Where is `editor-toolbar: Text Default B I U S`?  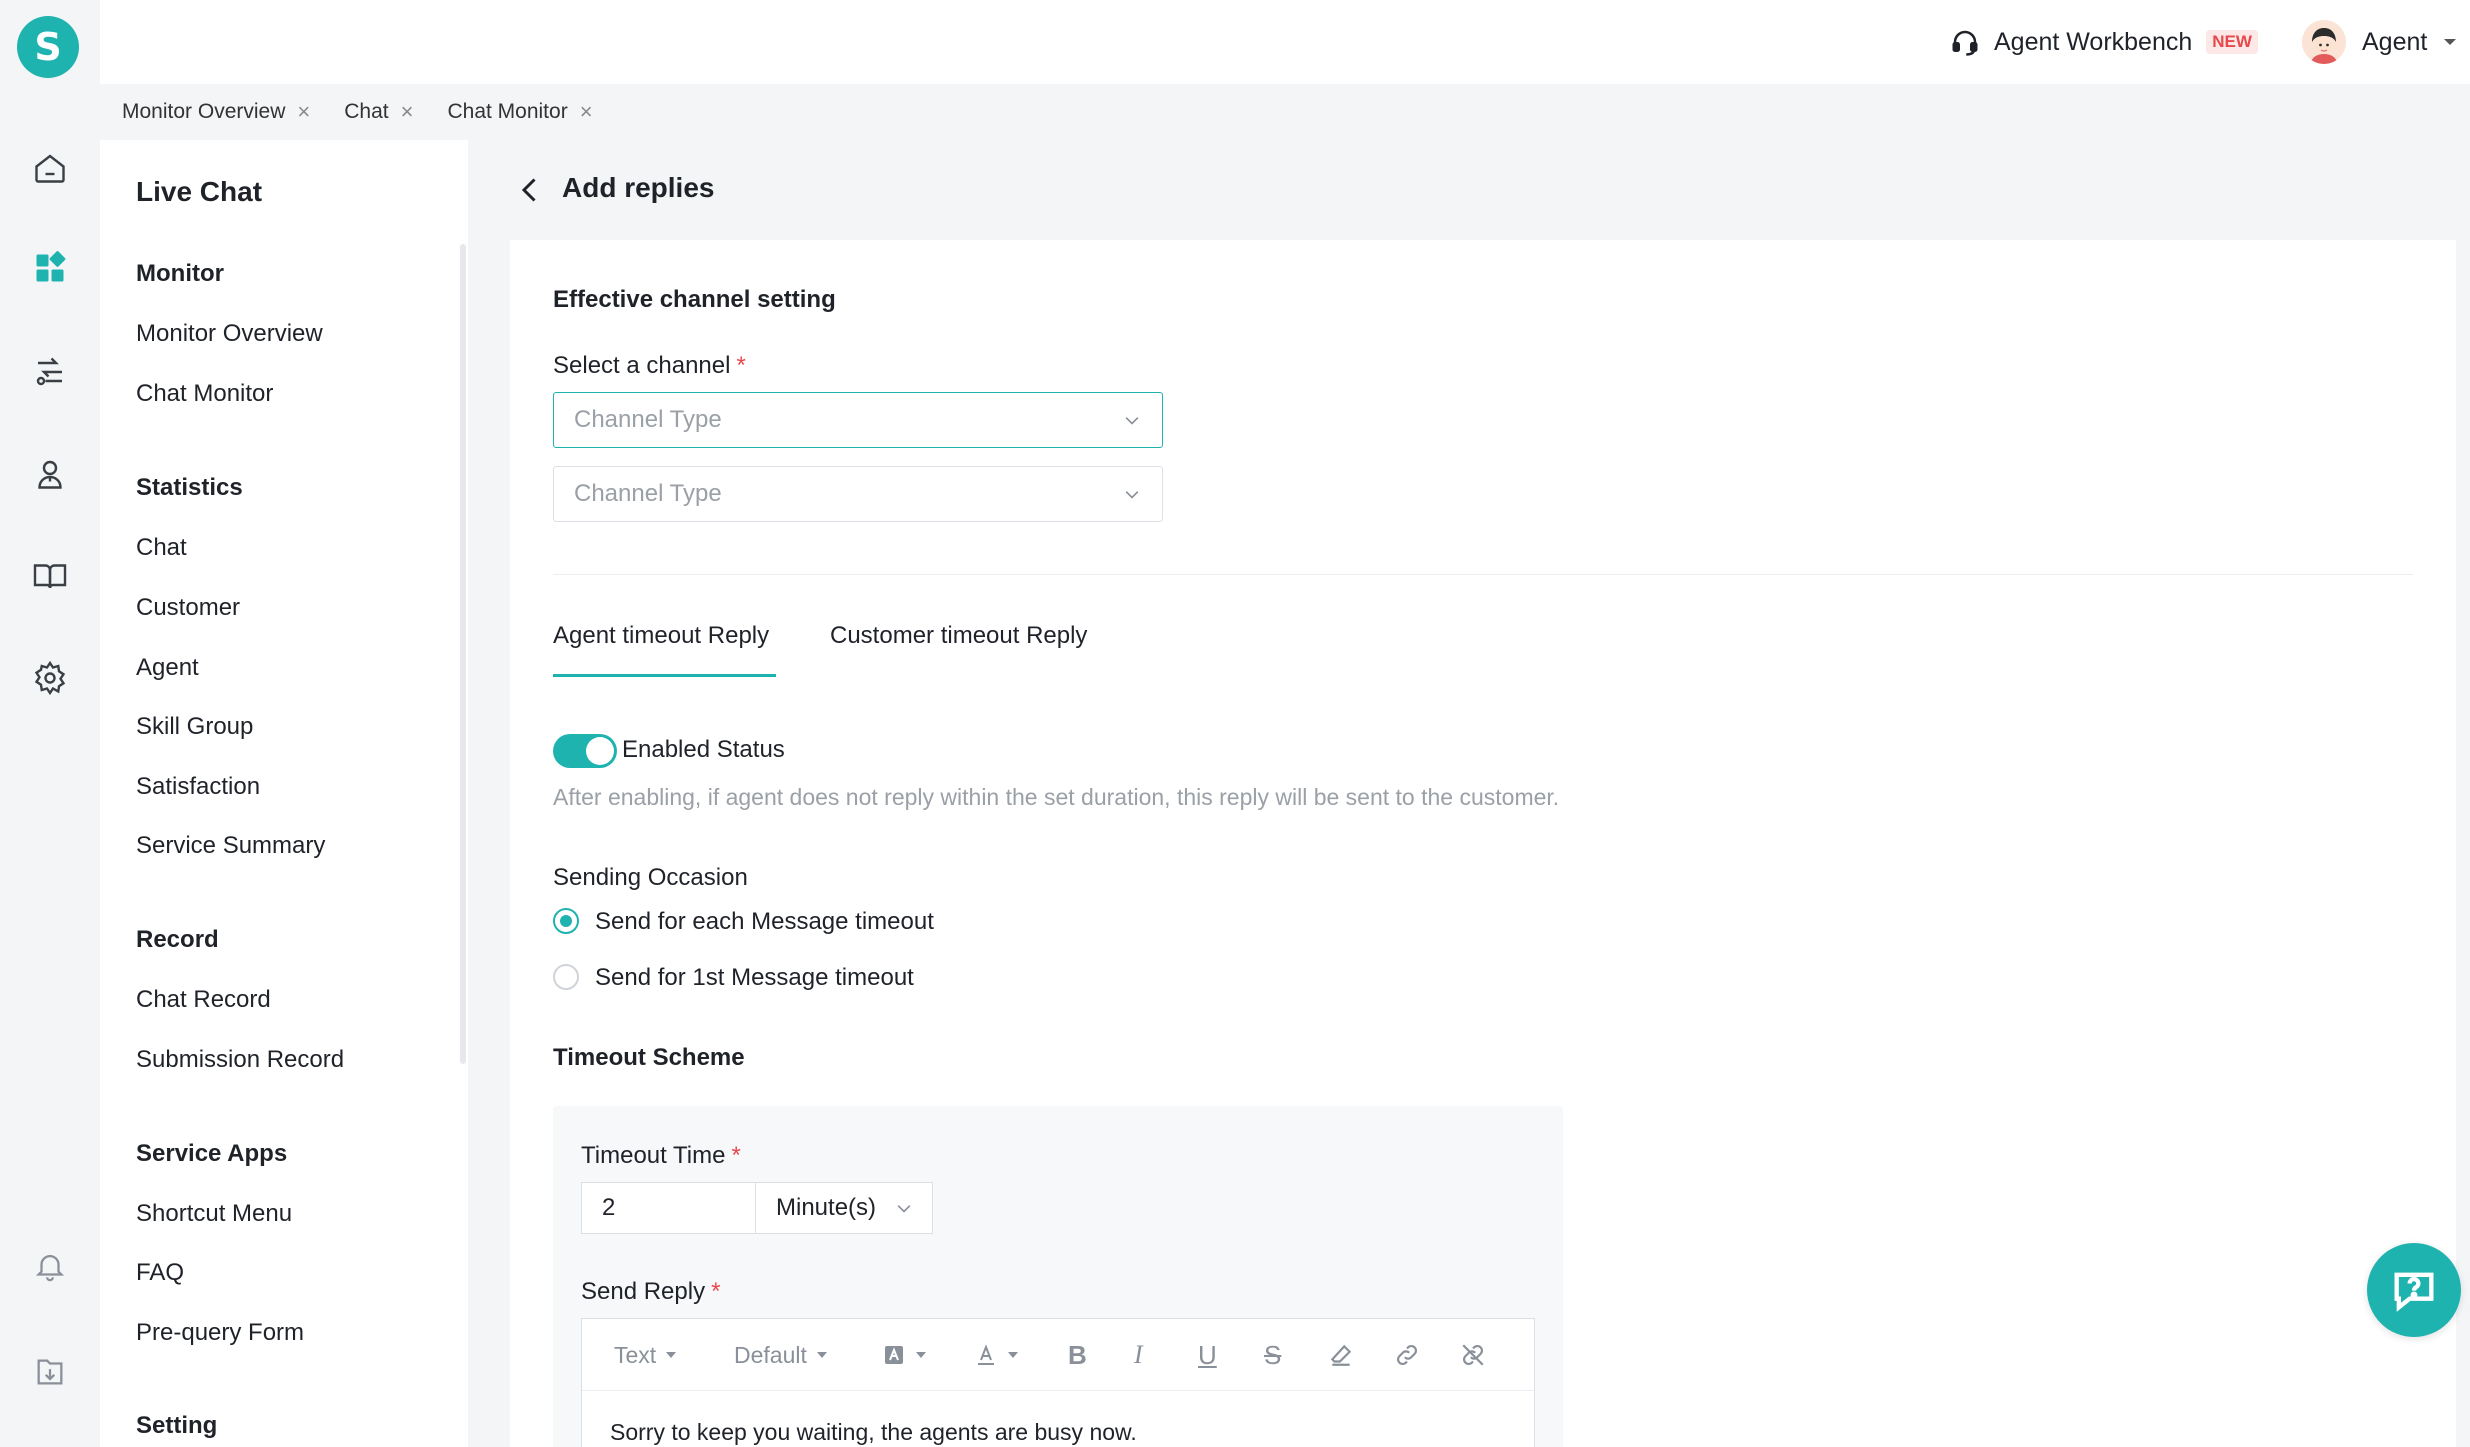
editor-toolbar: Text Default B I U S is located at coordinates (1058, 1355).